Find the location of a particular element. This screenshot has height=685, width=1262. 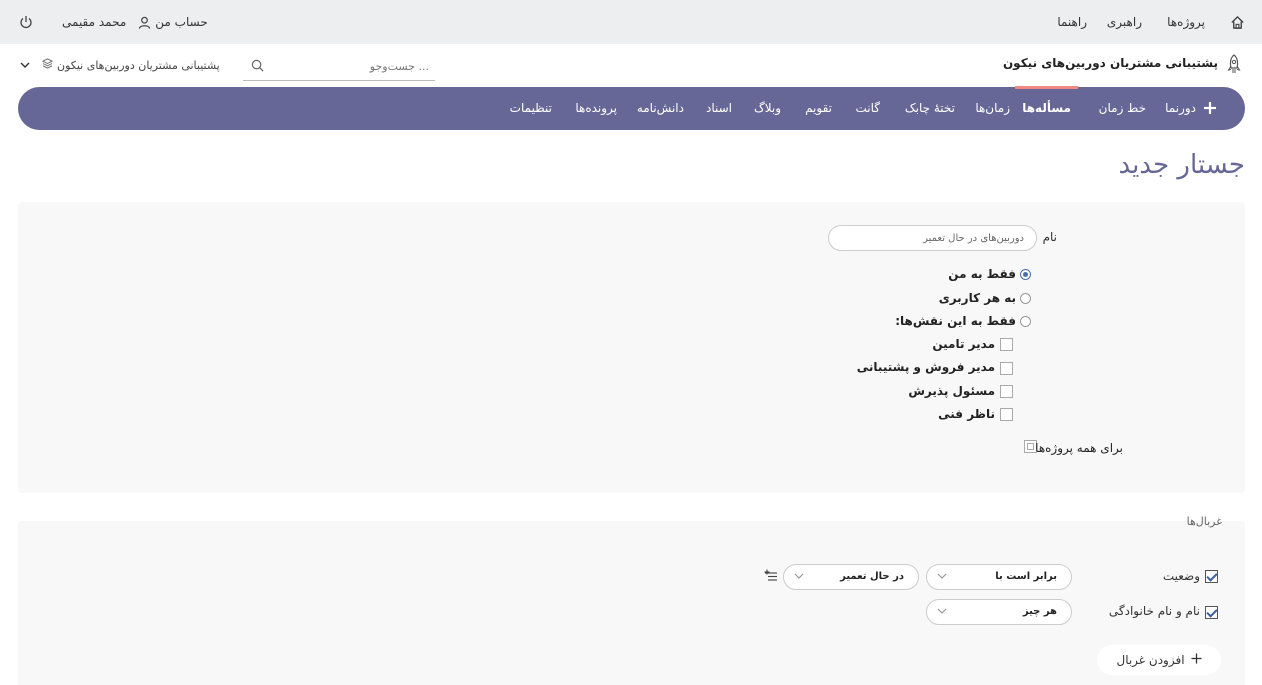

tab-agile-board: تختهٔ چابک is located at coordinates (930, 108).